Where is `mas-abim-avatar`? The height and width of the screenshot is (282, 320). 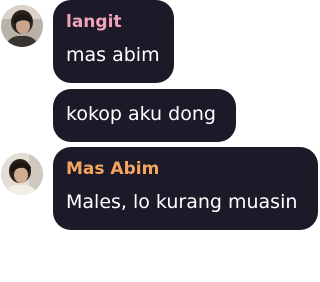 mas-abim-avatar is located at coordinates (22, 174).